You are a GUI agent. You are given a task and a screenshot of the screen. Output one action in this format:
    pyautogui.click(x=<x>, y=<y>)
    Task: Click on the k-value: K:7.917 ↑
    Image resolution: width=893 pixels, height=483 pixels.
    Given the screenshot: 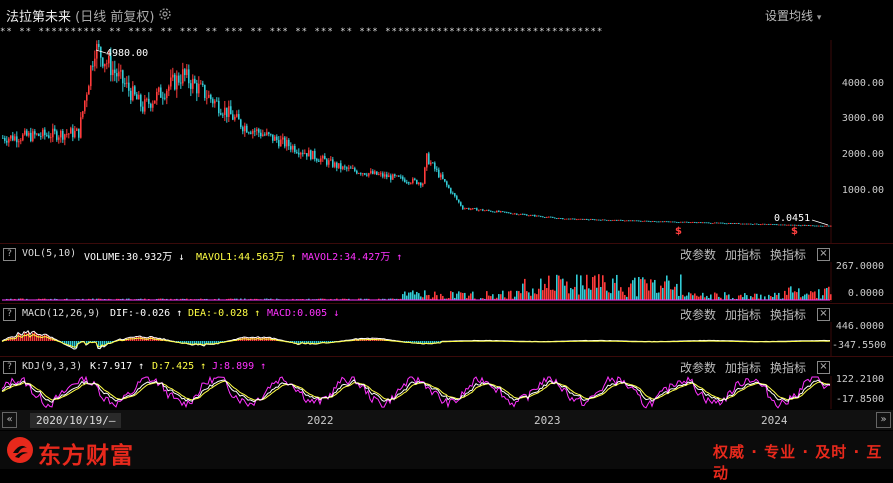 What is the action you would take?
    pyautogui.click(x=117, y=366)
    